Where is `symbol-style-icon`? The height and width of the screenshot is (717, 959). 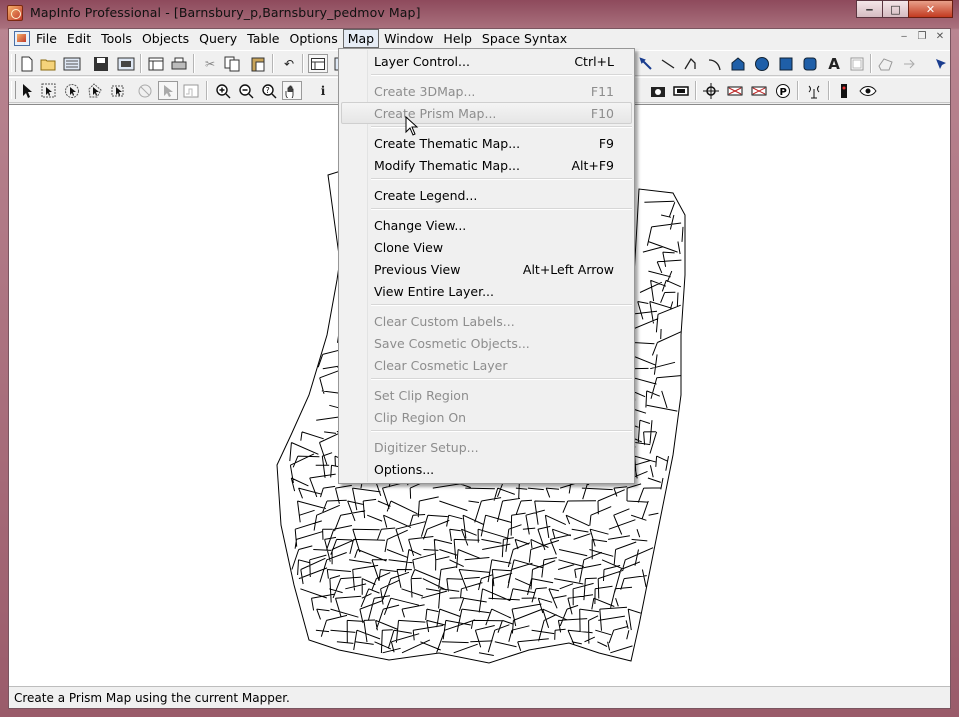
symbol-style-icon is located at coordinates (646, 63).